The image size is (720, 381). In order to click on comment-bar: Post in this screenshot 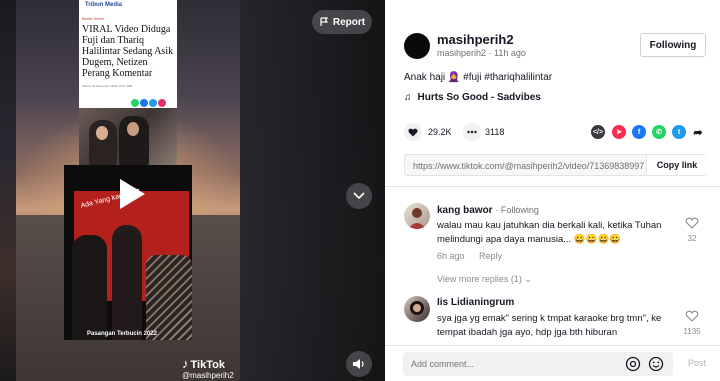, I will do `click(552, 363)`.